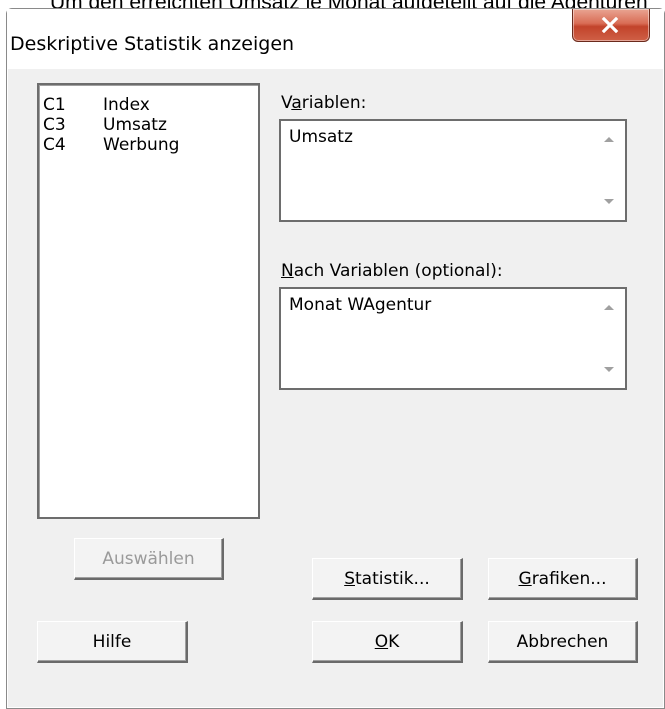 This screenshot has width=665, height=709. I want to click on column-id: C4, so click(54, 145).